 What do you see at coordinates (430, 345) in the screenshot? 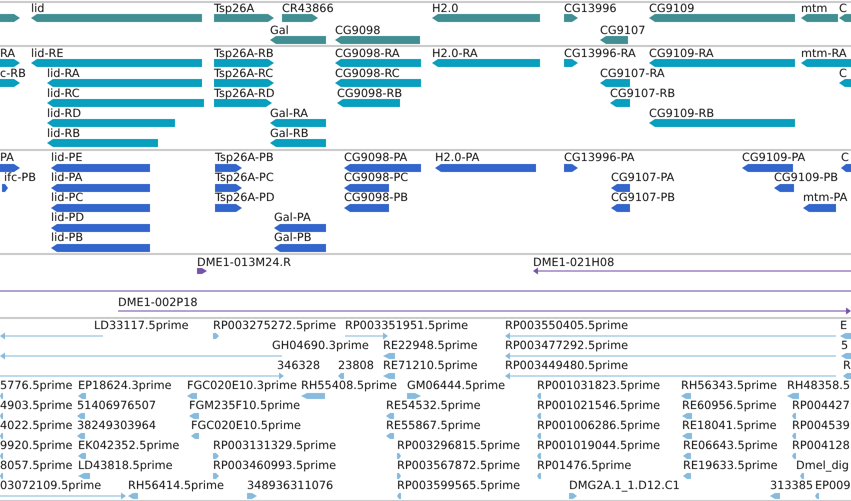
I see `feature-label: RE22948.5prime` at bounding box center [430, 345].